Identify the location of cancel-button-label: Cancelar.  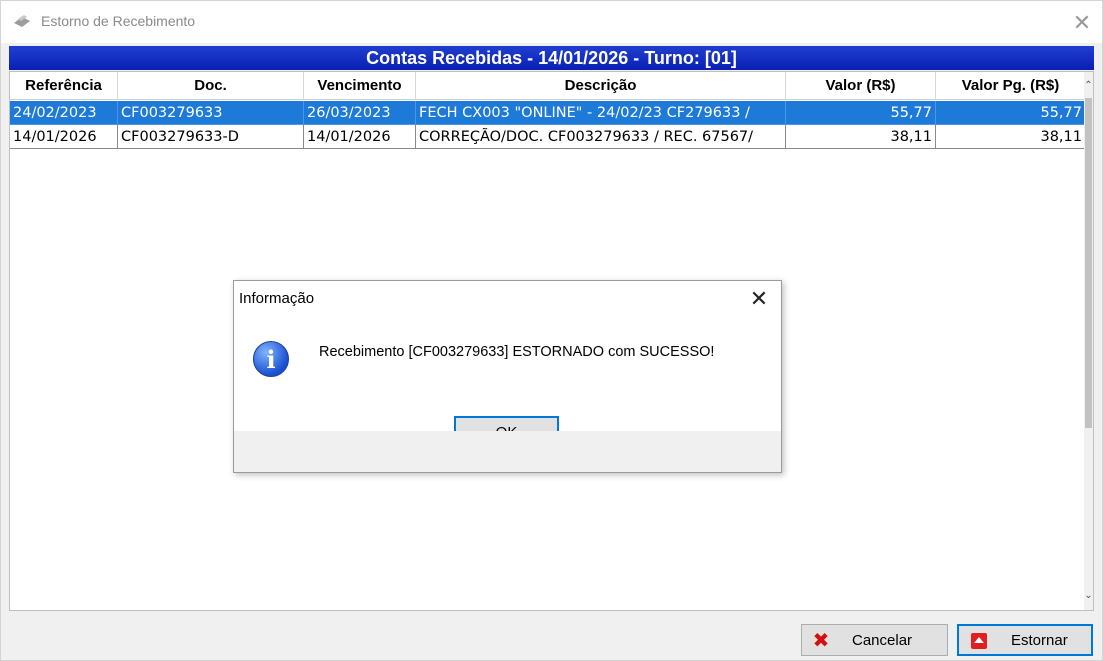
(882, 640).